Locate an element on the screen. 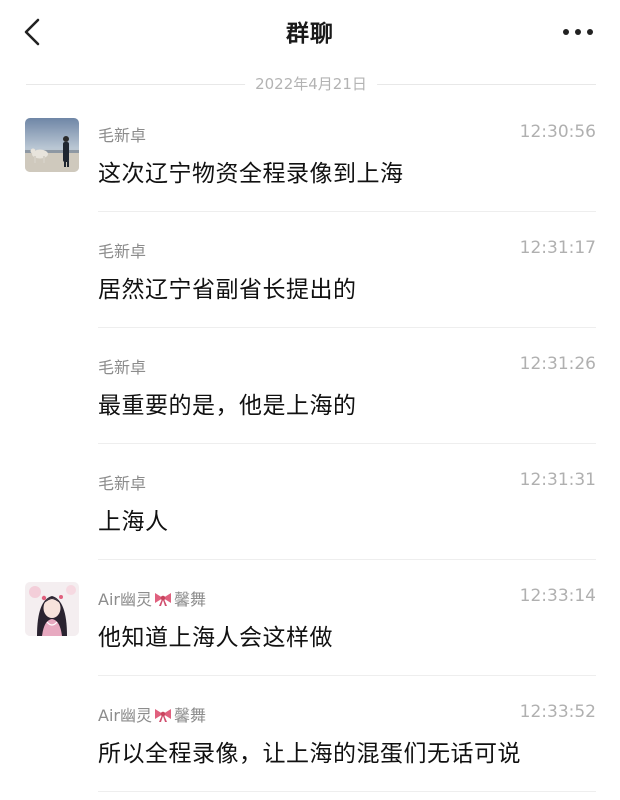 The height and width of the screenshot is (800, 620). message-time: 12:33:14 is located at coordinates (557, 596).